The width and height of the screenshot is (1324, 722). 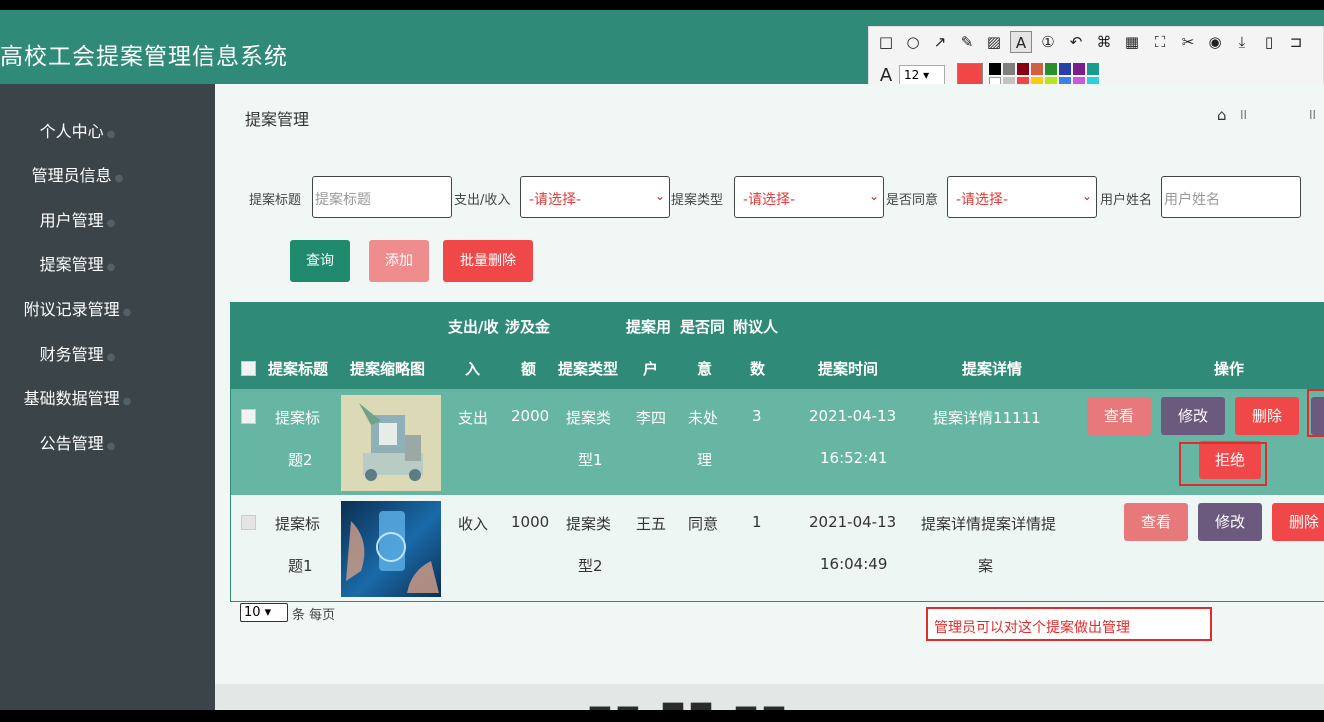 I want to click on select-all-checkbox, so click(x=248, y=368).